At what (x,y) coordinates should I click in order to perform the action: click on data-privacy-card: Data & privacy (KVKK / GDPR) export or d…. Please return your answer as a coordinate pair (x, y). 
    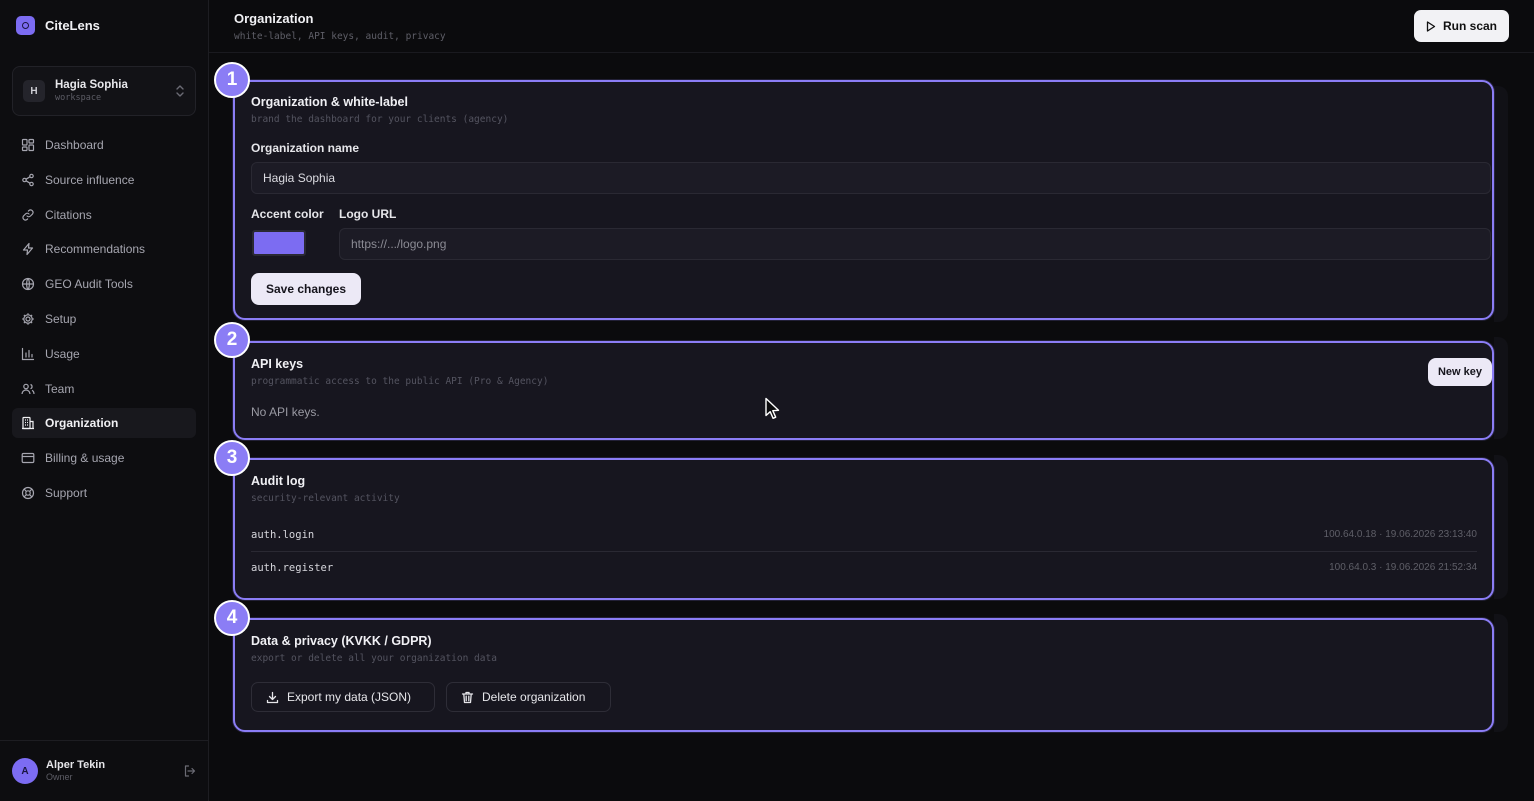
    Looking at the image, I should click on (863, 675).